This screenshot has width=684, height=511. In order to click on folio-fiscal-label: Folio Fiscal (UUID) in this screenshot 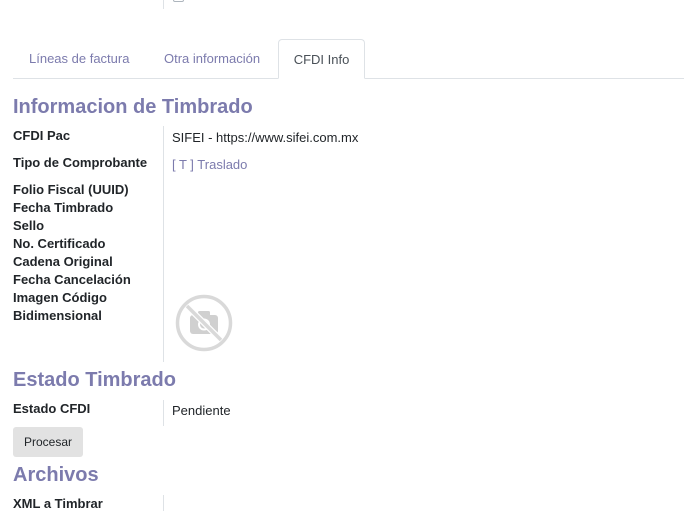, I will do `click(71, 189)`.